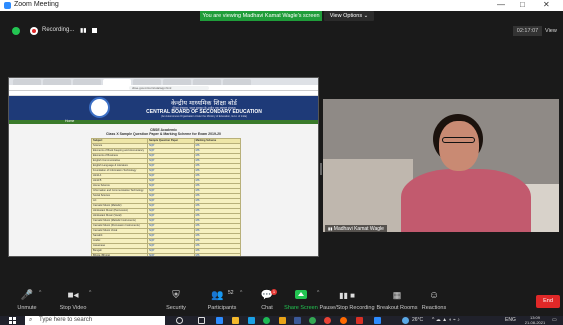  I want to click on cbse-logo-icon, so click(99, 107).